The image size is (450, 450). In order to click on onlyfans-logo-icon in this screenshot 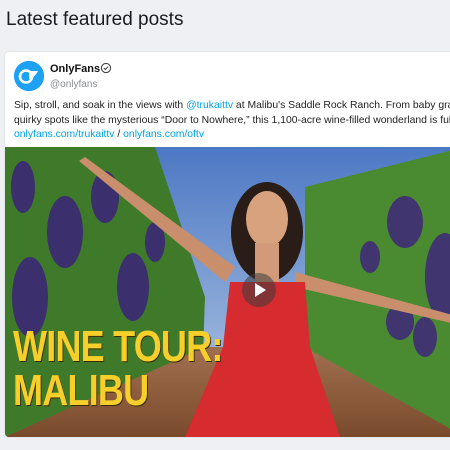, I will do `click(29, 76)`.